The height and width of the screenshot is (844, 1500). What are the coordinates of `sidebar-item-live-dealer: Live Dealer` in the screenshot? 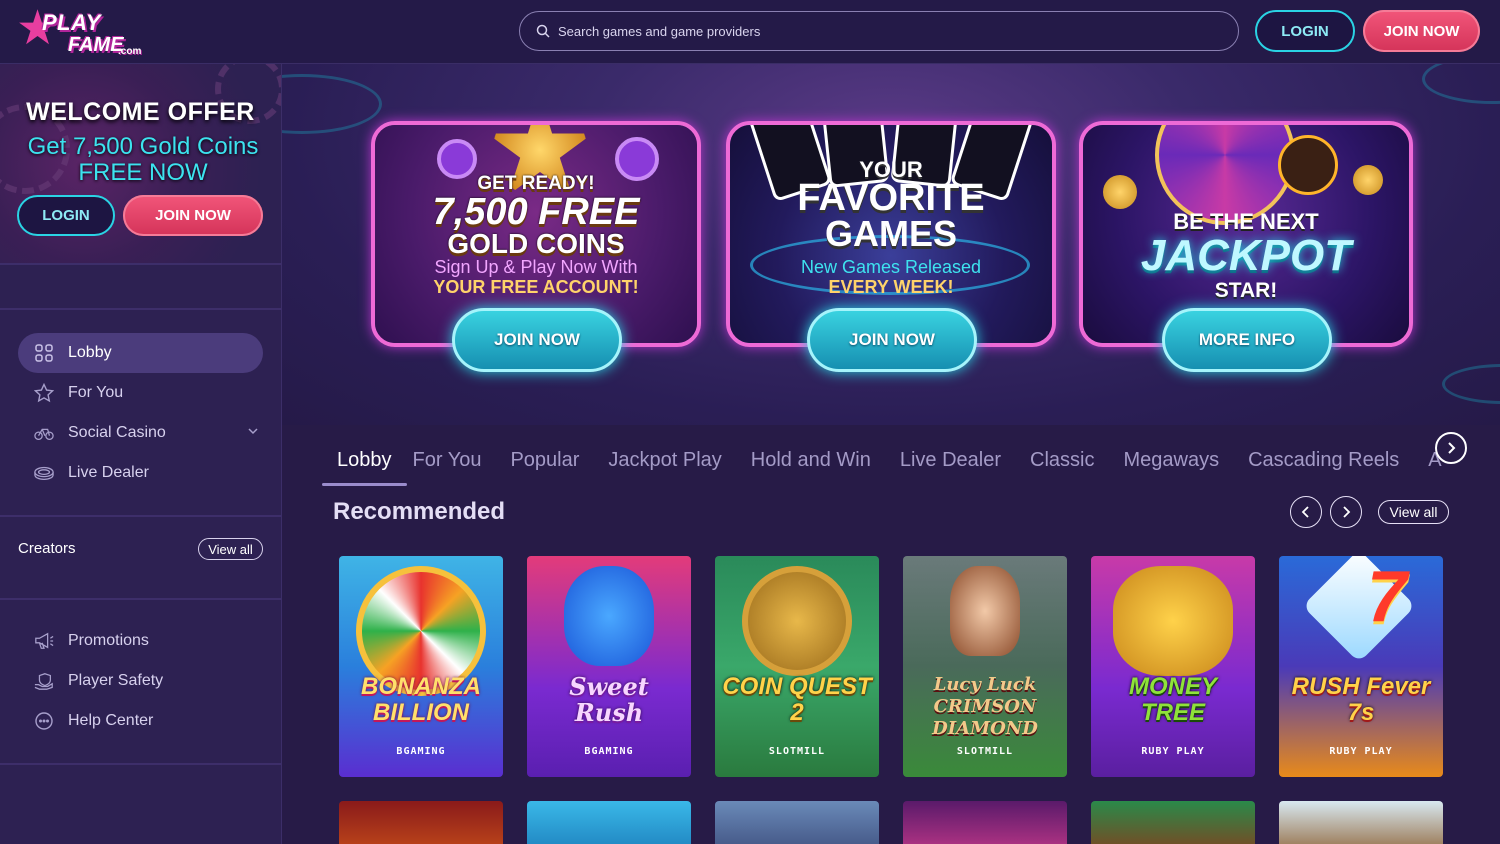 It's located at (140, 473).